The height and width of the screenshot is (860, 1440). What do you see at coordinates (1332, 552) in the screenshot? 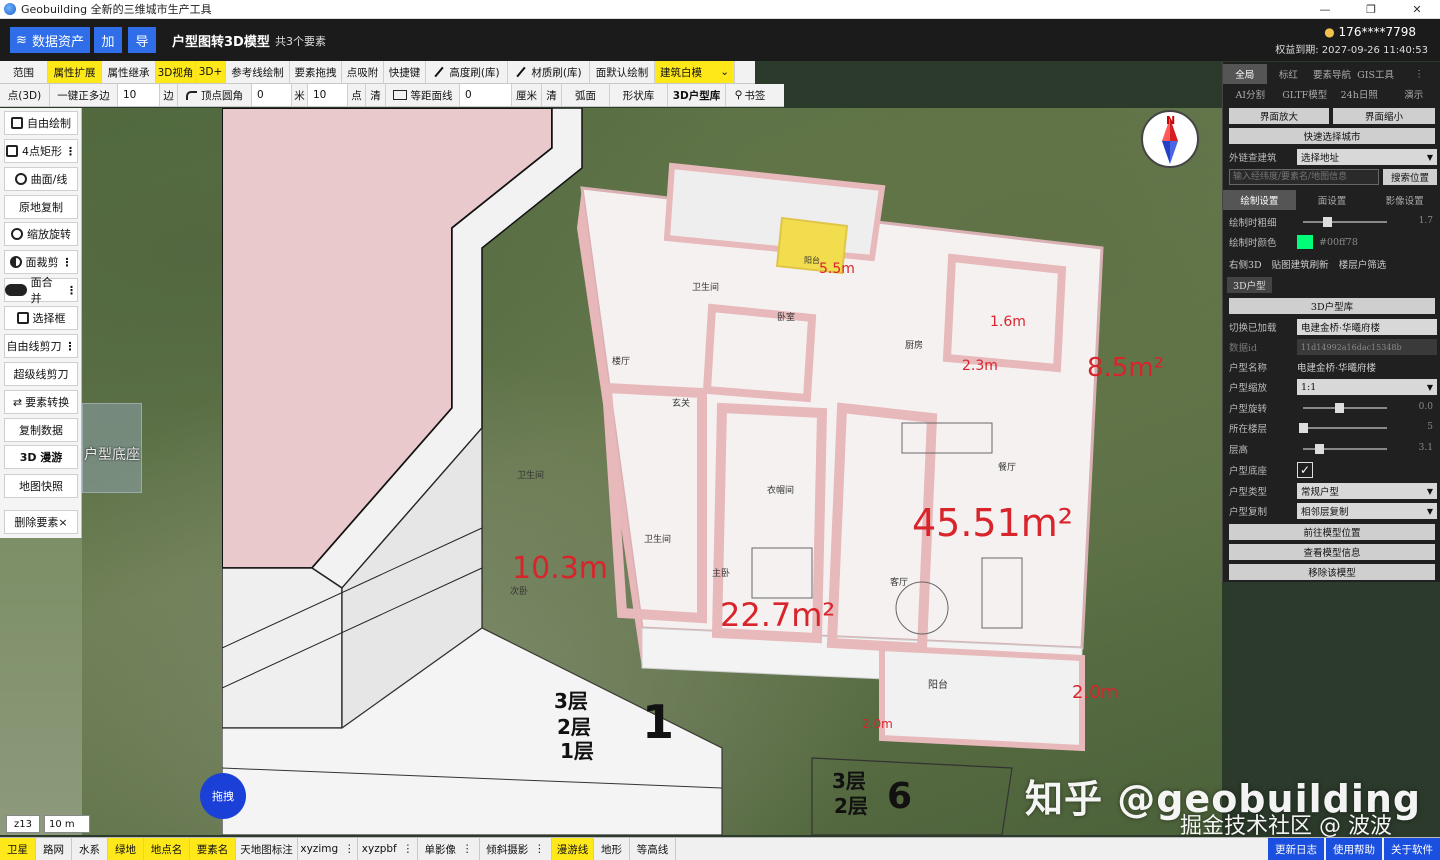
I see `model-info-button: 查看模型信息` at bounding box center [1332, 552].